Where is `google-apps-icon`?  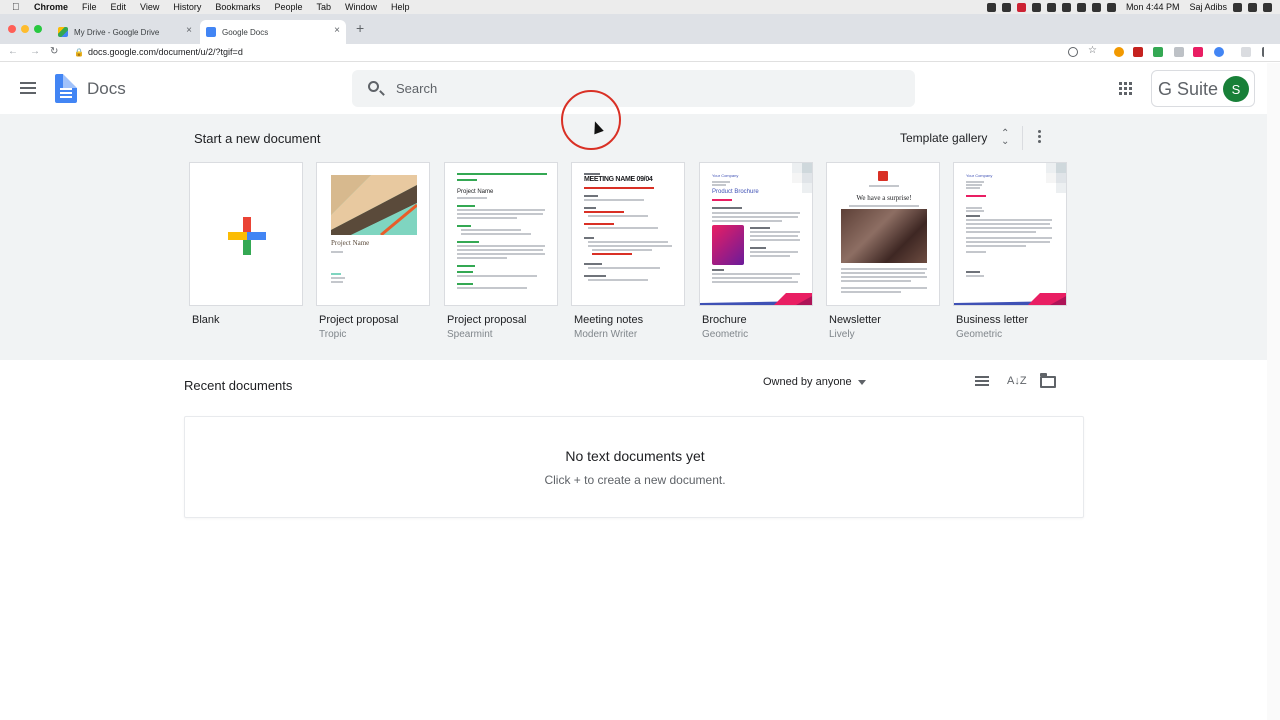 google-apps-icon is located at coordinates (1125, 88).